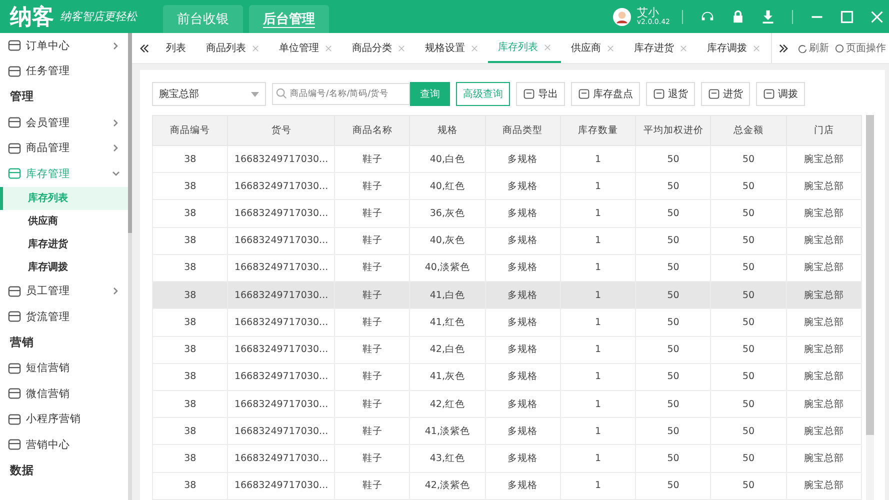 This screenshot has width=889, height=500. I want to click on page-tab: 列表, so click(176, 48).